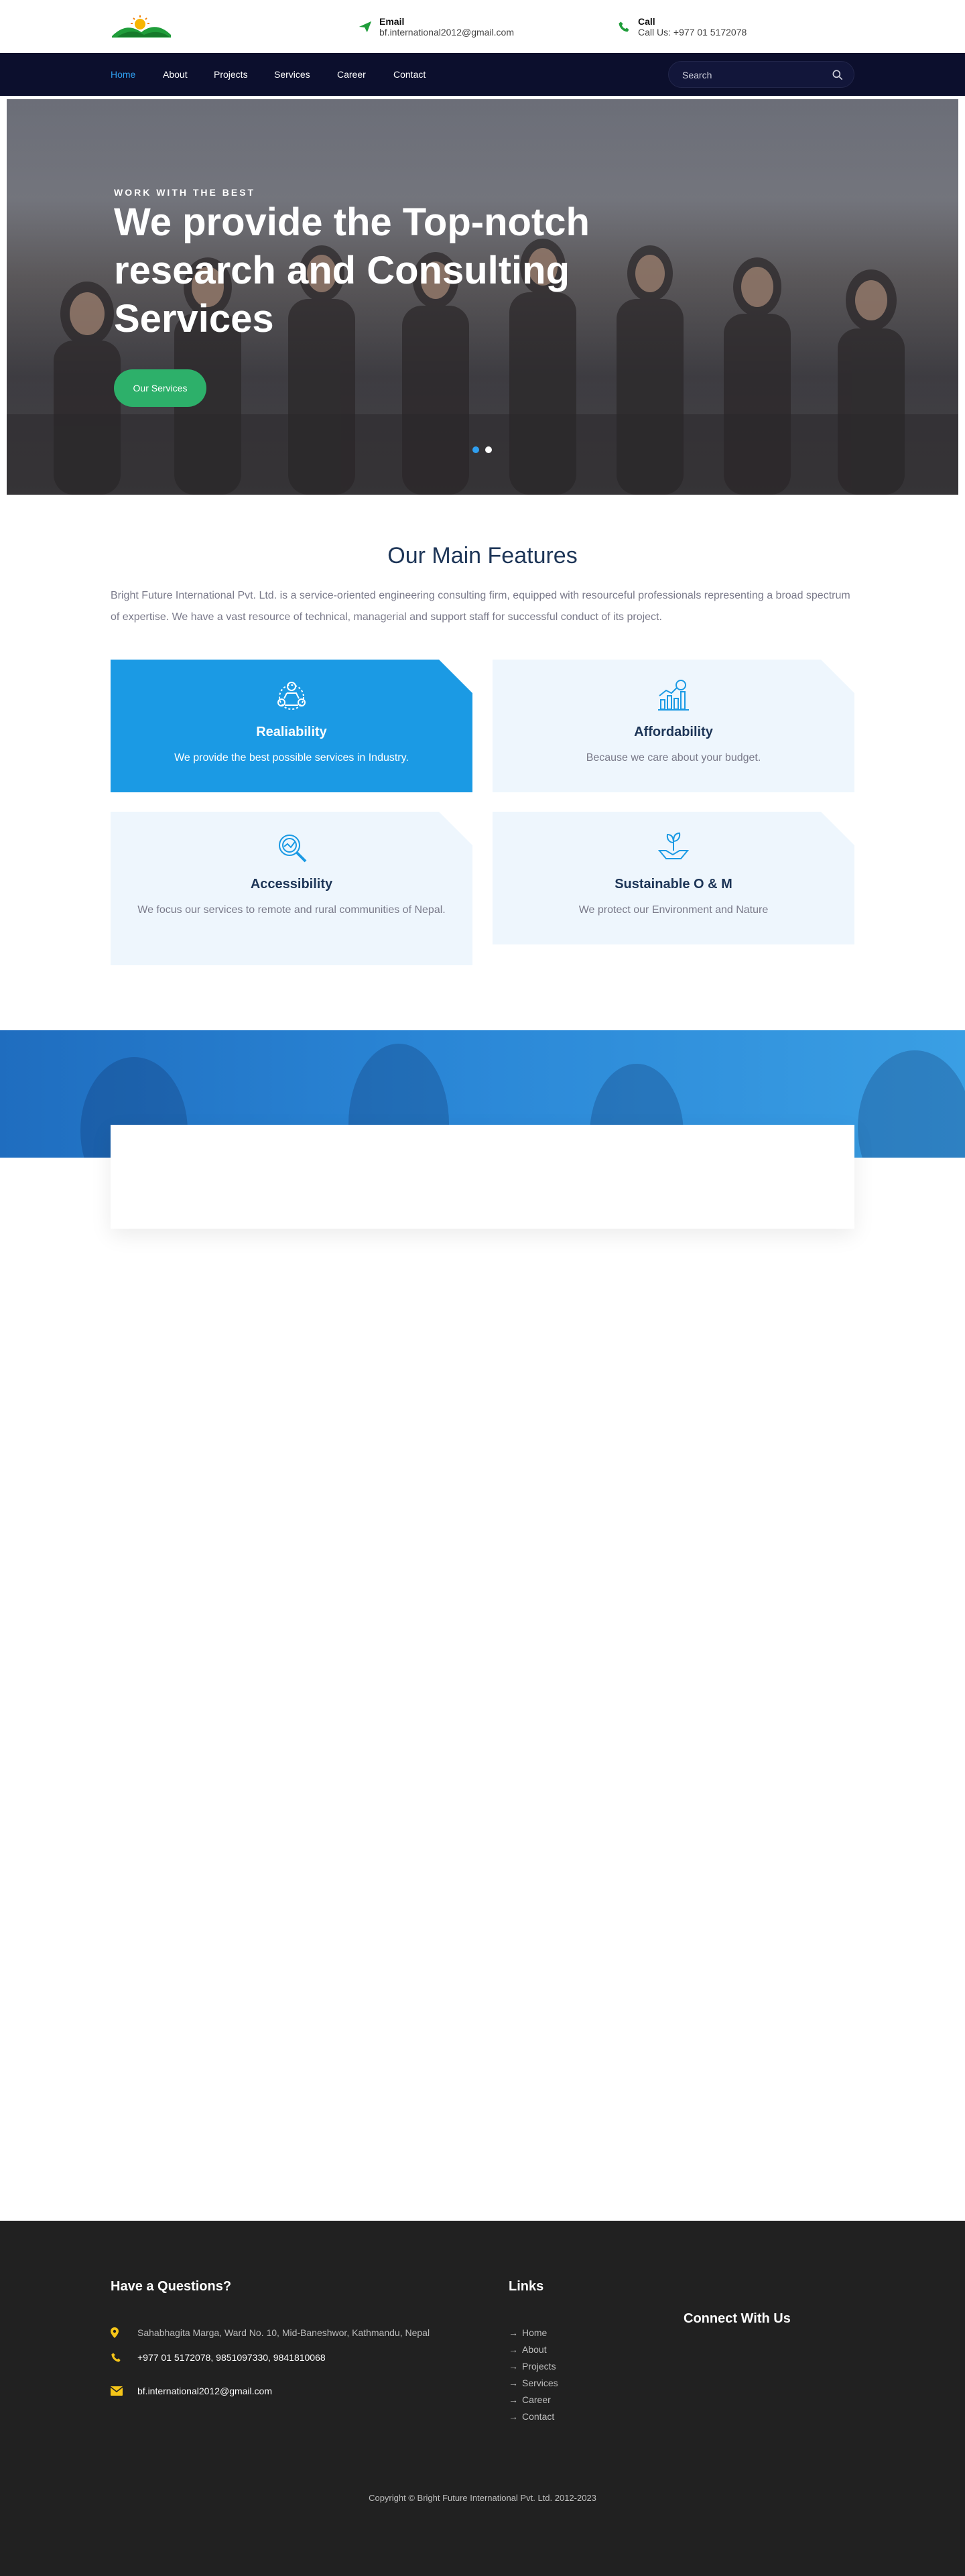 The height and width of the screenshot is (2576, 965). I want to click on company-logo, so click(141, 27).